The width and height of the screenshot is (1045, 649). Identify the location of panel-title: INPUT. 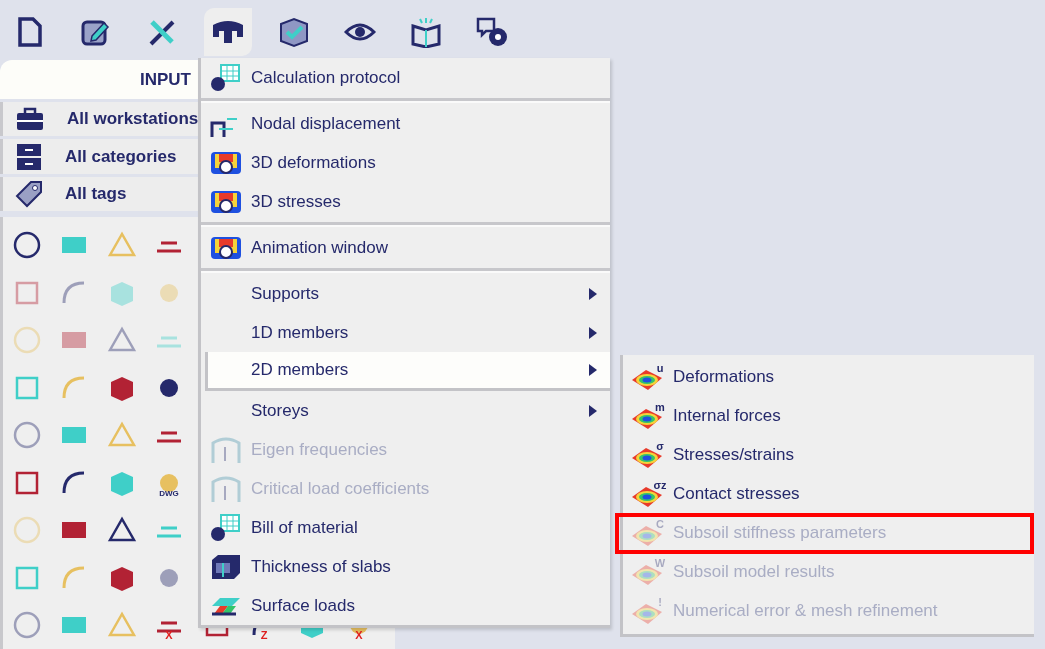
(165, 79).